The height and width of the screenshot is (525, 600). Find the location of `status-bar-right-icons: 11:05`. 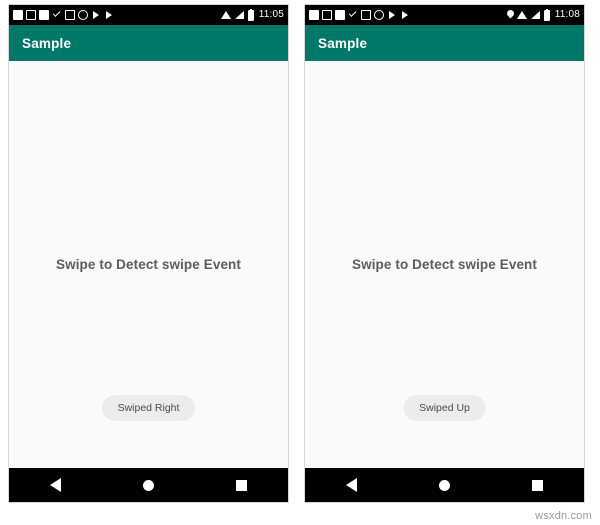

status-bar-right-icons: 11:05 is located at coordinates (252, 14).